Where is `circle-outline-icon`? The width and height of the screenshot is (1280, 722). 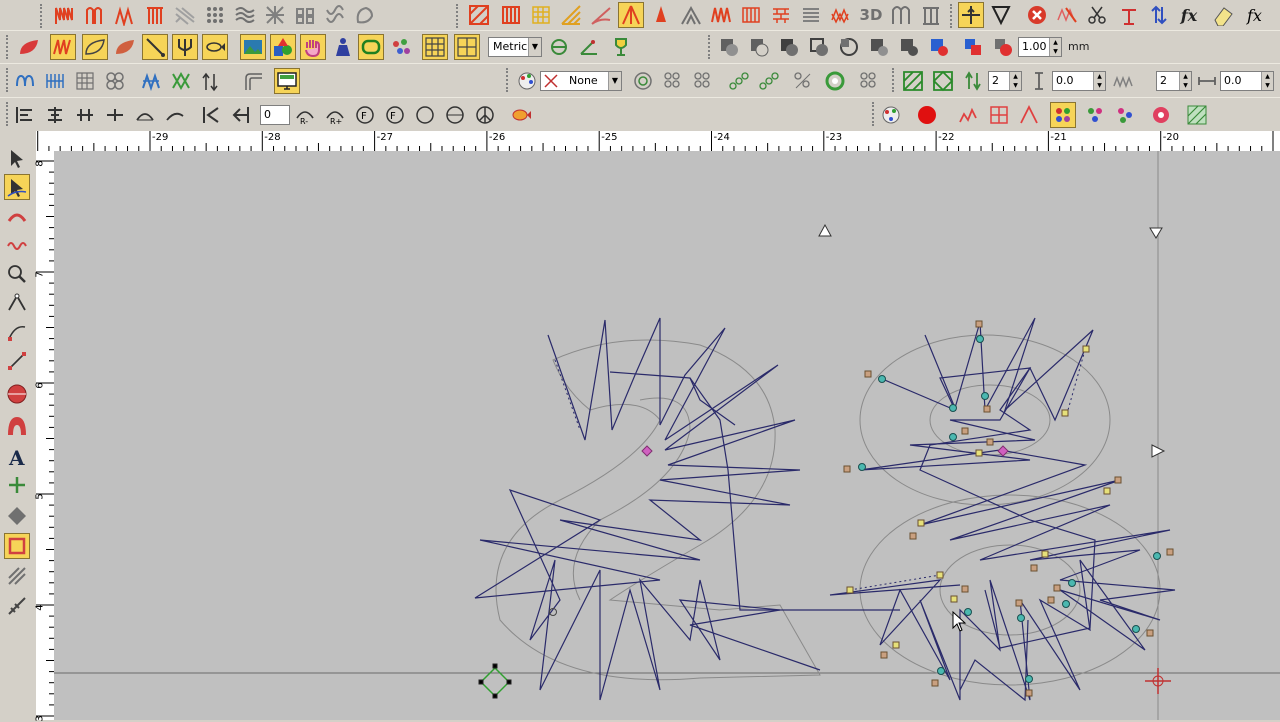 circle-outline-icon is located at coordinates (425, 115).